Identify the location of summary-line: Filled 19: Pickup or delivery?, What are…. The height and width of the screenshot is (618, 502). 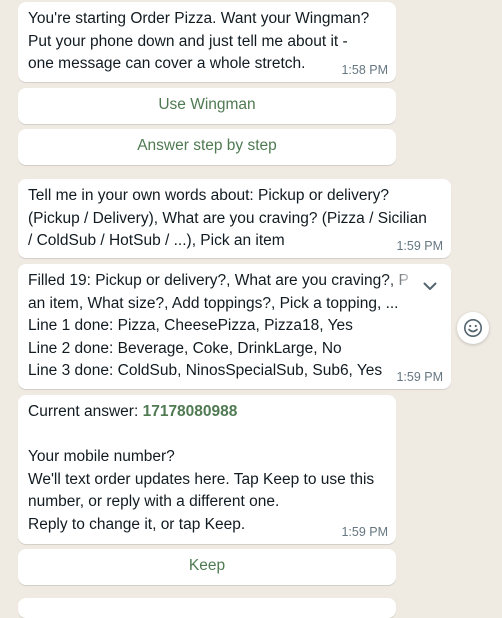
(218, 280).